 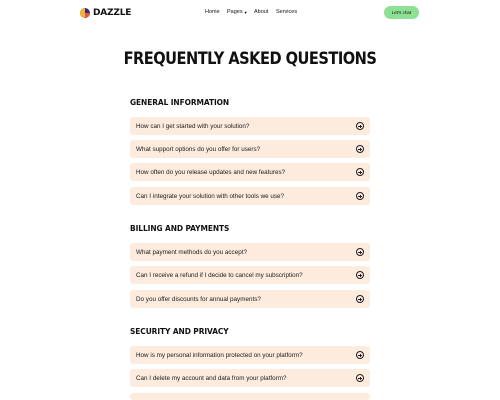 I want to click on faq-item-partial, so click(x=250, y=396).